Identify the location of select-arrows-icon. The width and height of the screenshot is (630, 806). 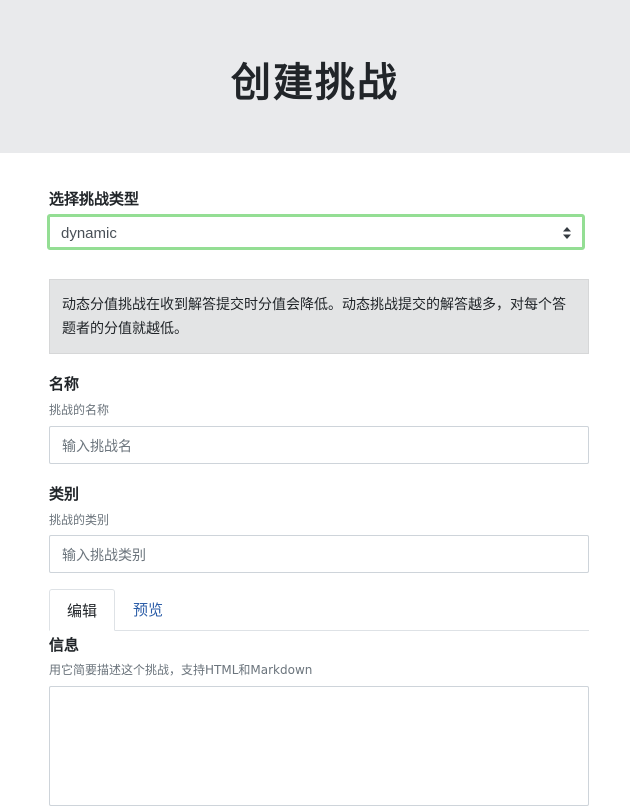
(567, 233).